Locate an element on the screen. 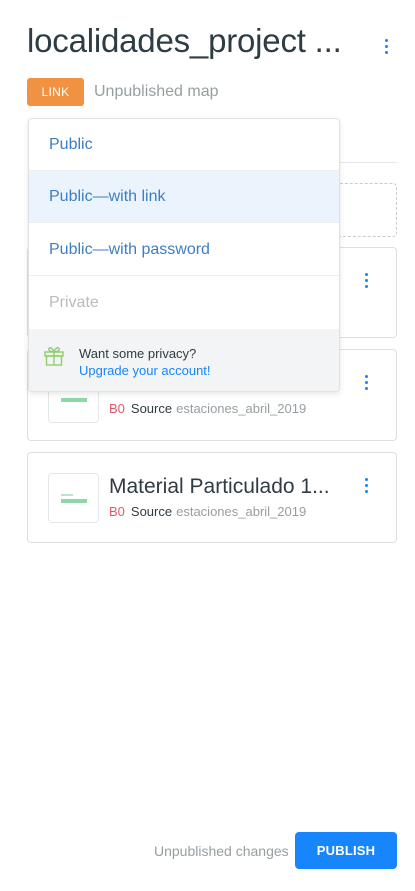  map-status-row: LINK Unpublished map is located at coordinates (123, 92).